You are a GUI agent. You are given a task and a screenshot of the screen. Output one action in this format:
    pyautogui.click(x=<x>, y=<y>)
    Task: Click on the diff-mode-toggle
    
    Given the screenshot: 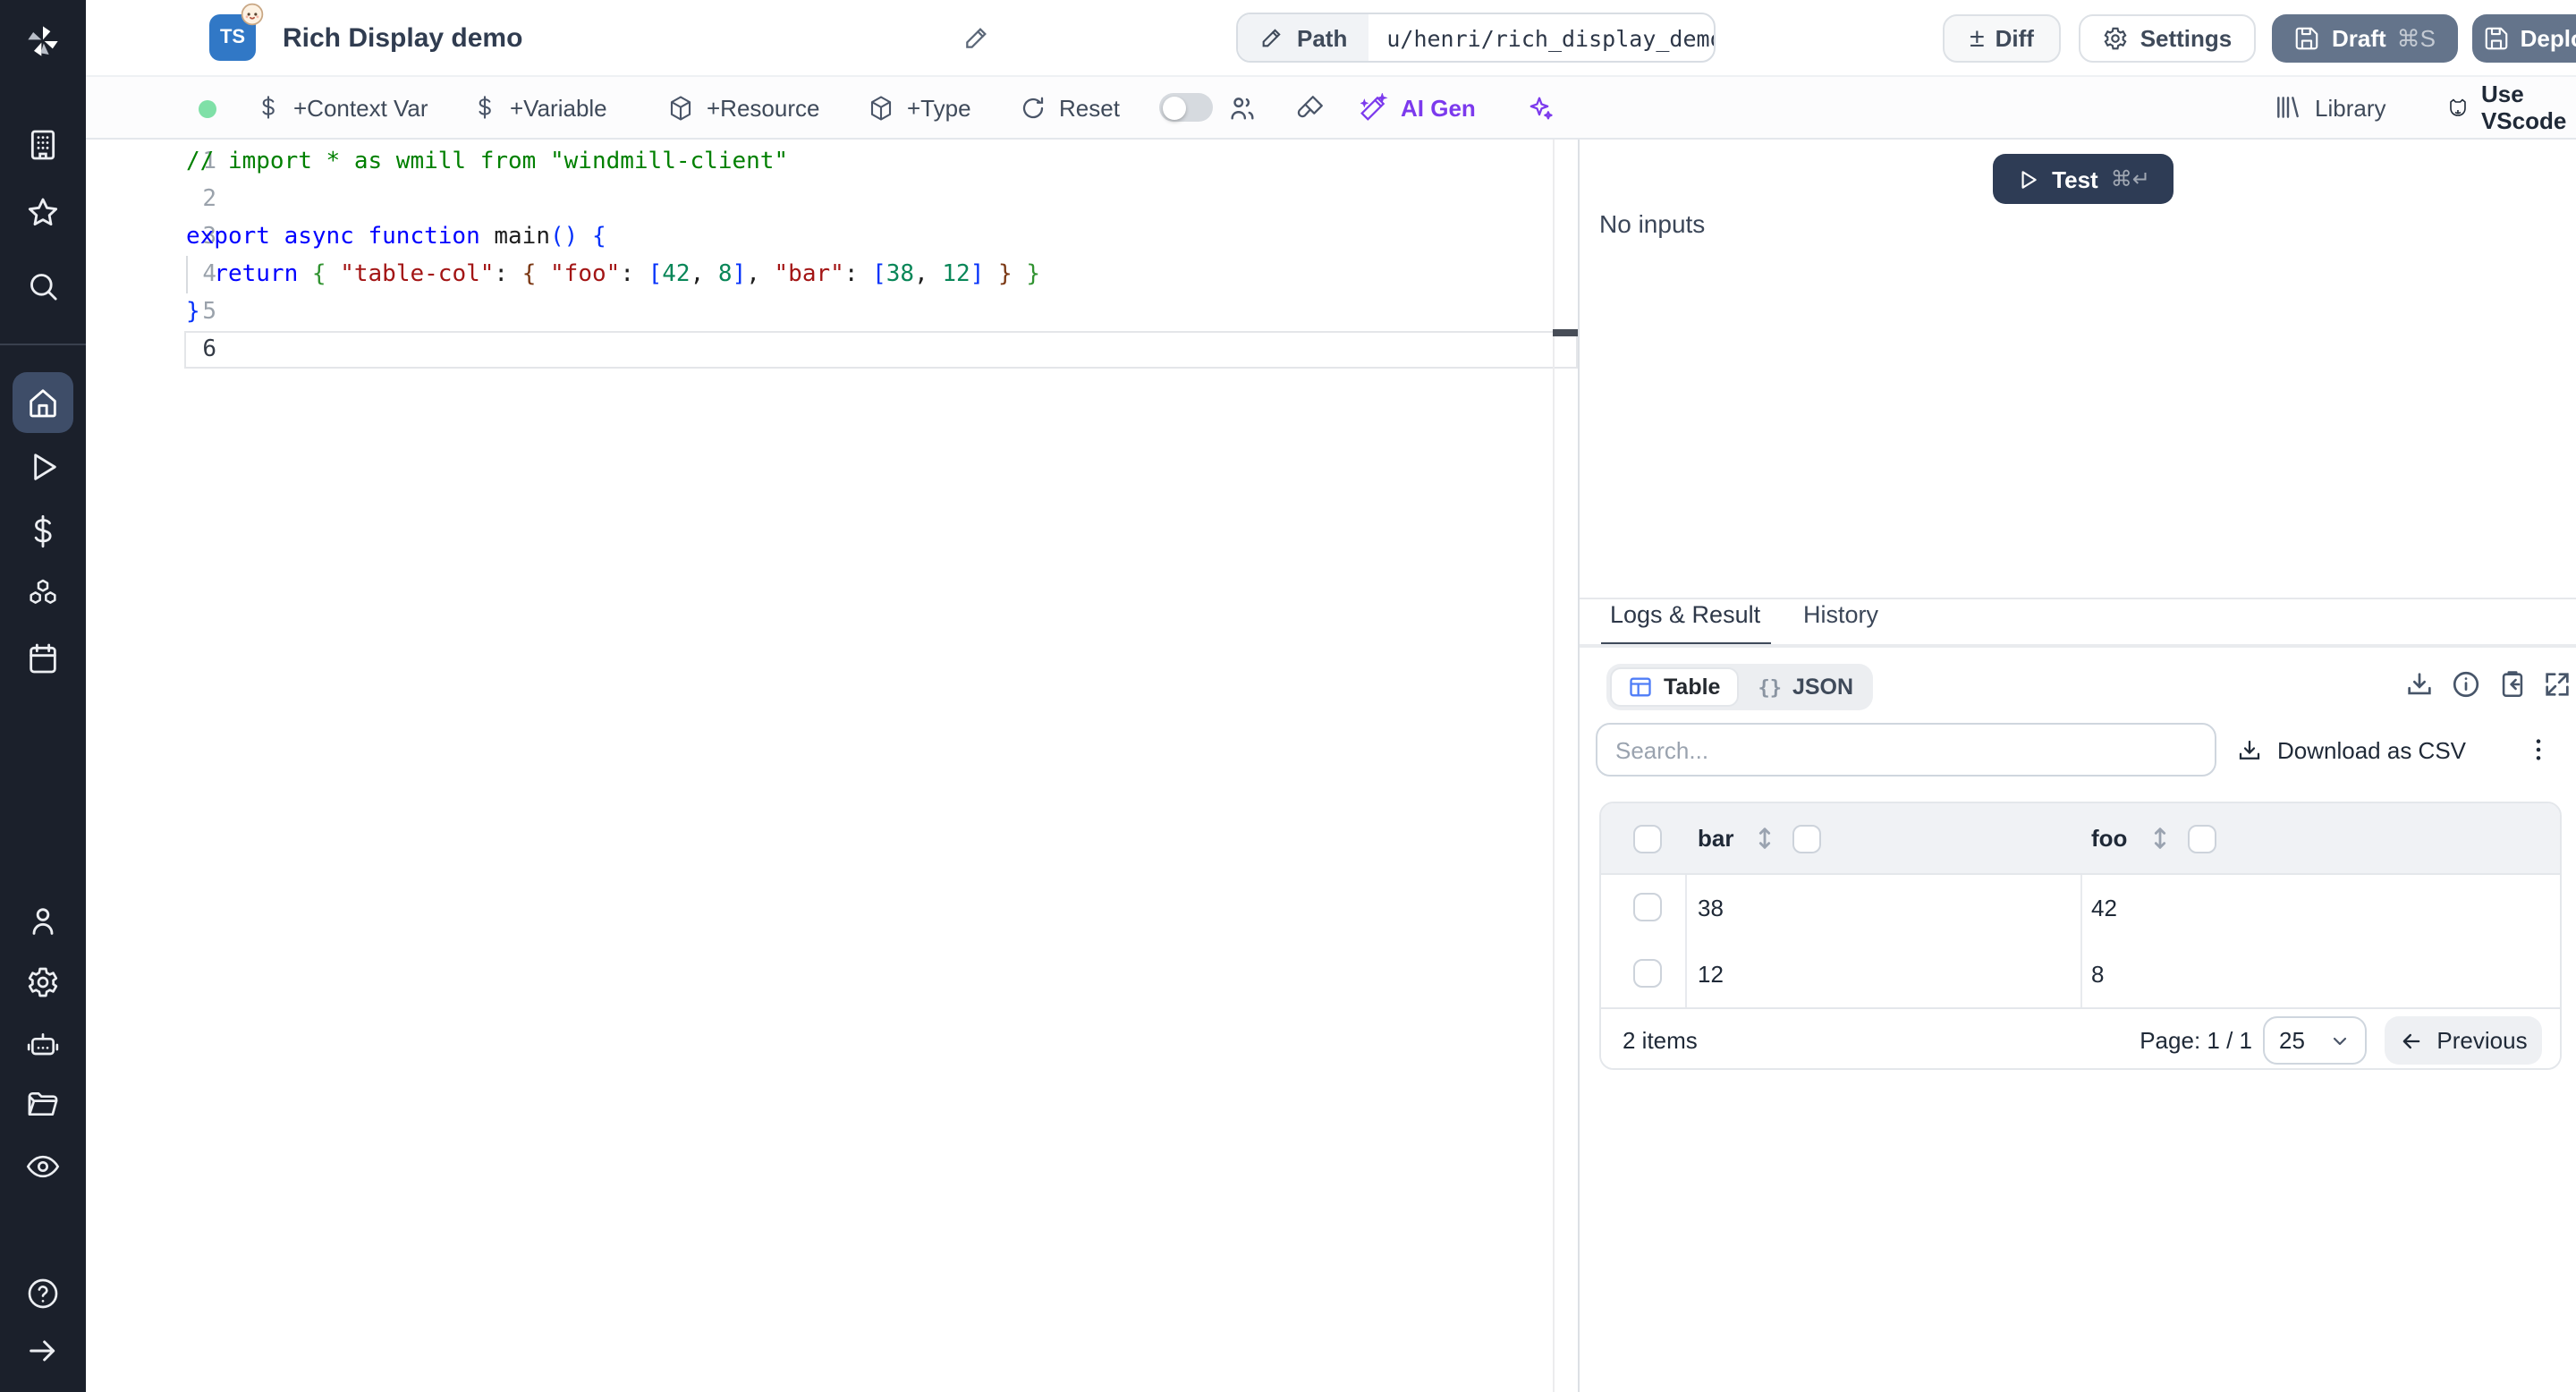 What is the action you would take?
    pyautogui.click(x=1186, y=107)
    